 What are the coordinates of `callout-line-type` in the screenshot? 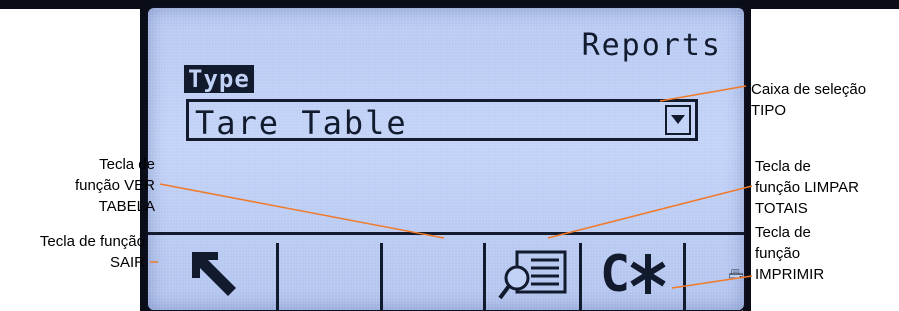 It's located at (703, 93).